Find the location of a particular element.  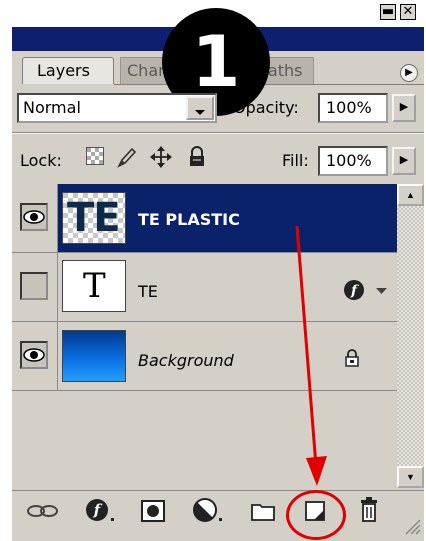

opacity-label: Opacity: is located at coordinates (266, 107).